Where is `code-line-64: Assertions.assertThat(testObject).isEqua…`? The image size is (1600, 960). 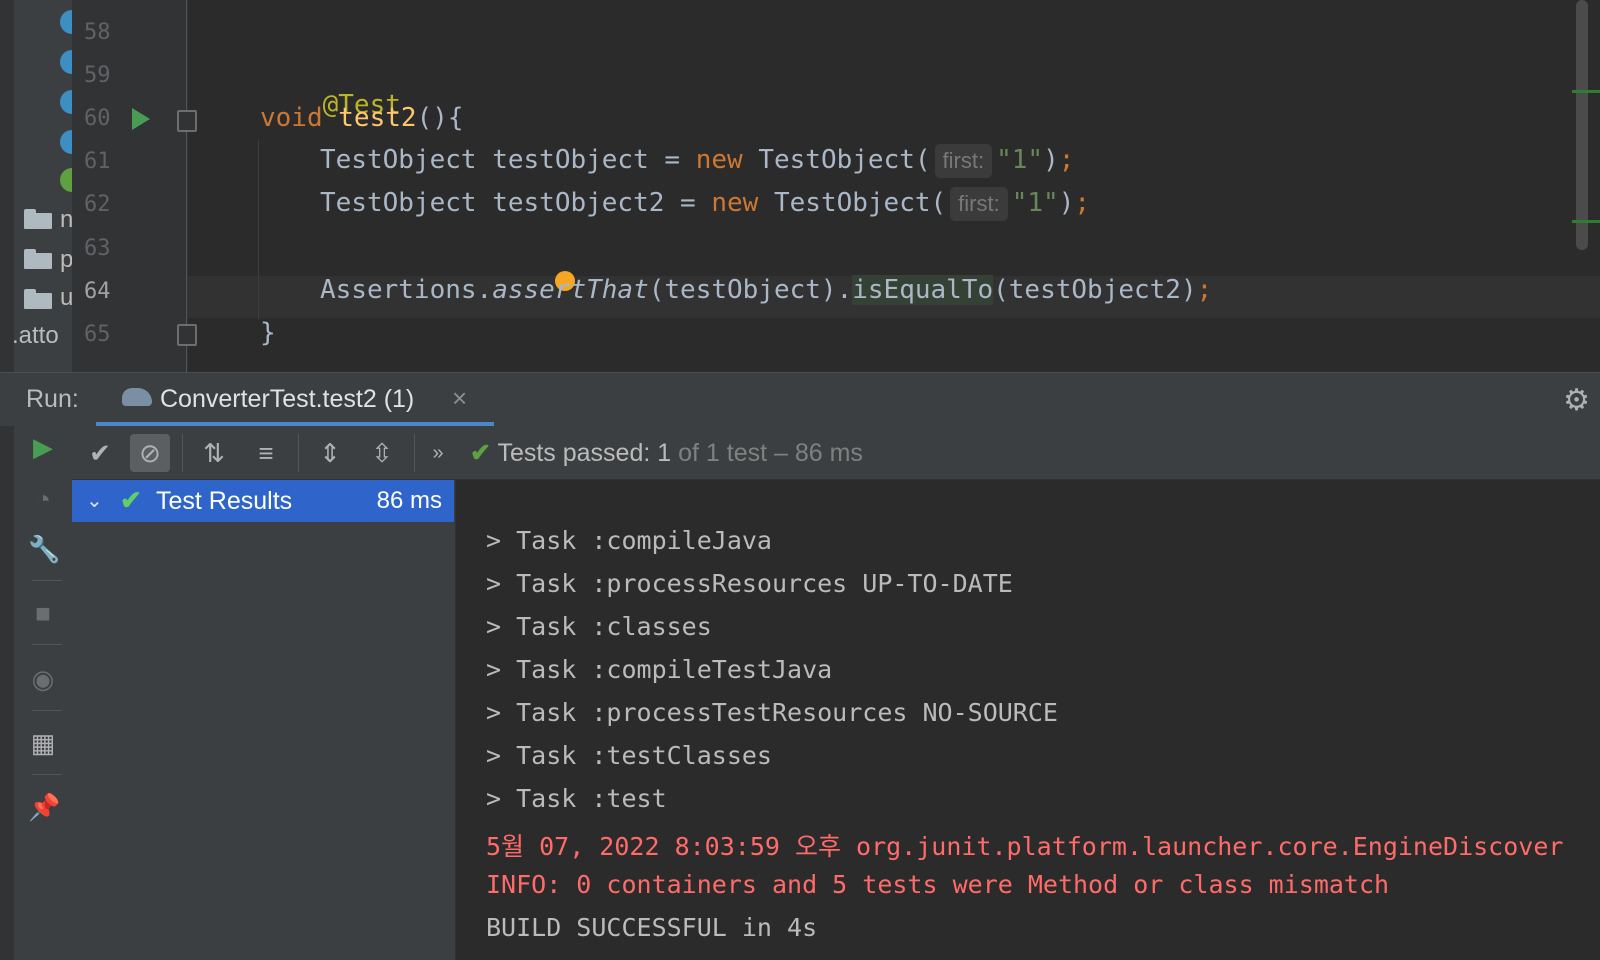
code-line-64: Assertions.assertThat(testObject).isEqua… is located at coordinates (766, 290).